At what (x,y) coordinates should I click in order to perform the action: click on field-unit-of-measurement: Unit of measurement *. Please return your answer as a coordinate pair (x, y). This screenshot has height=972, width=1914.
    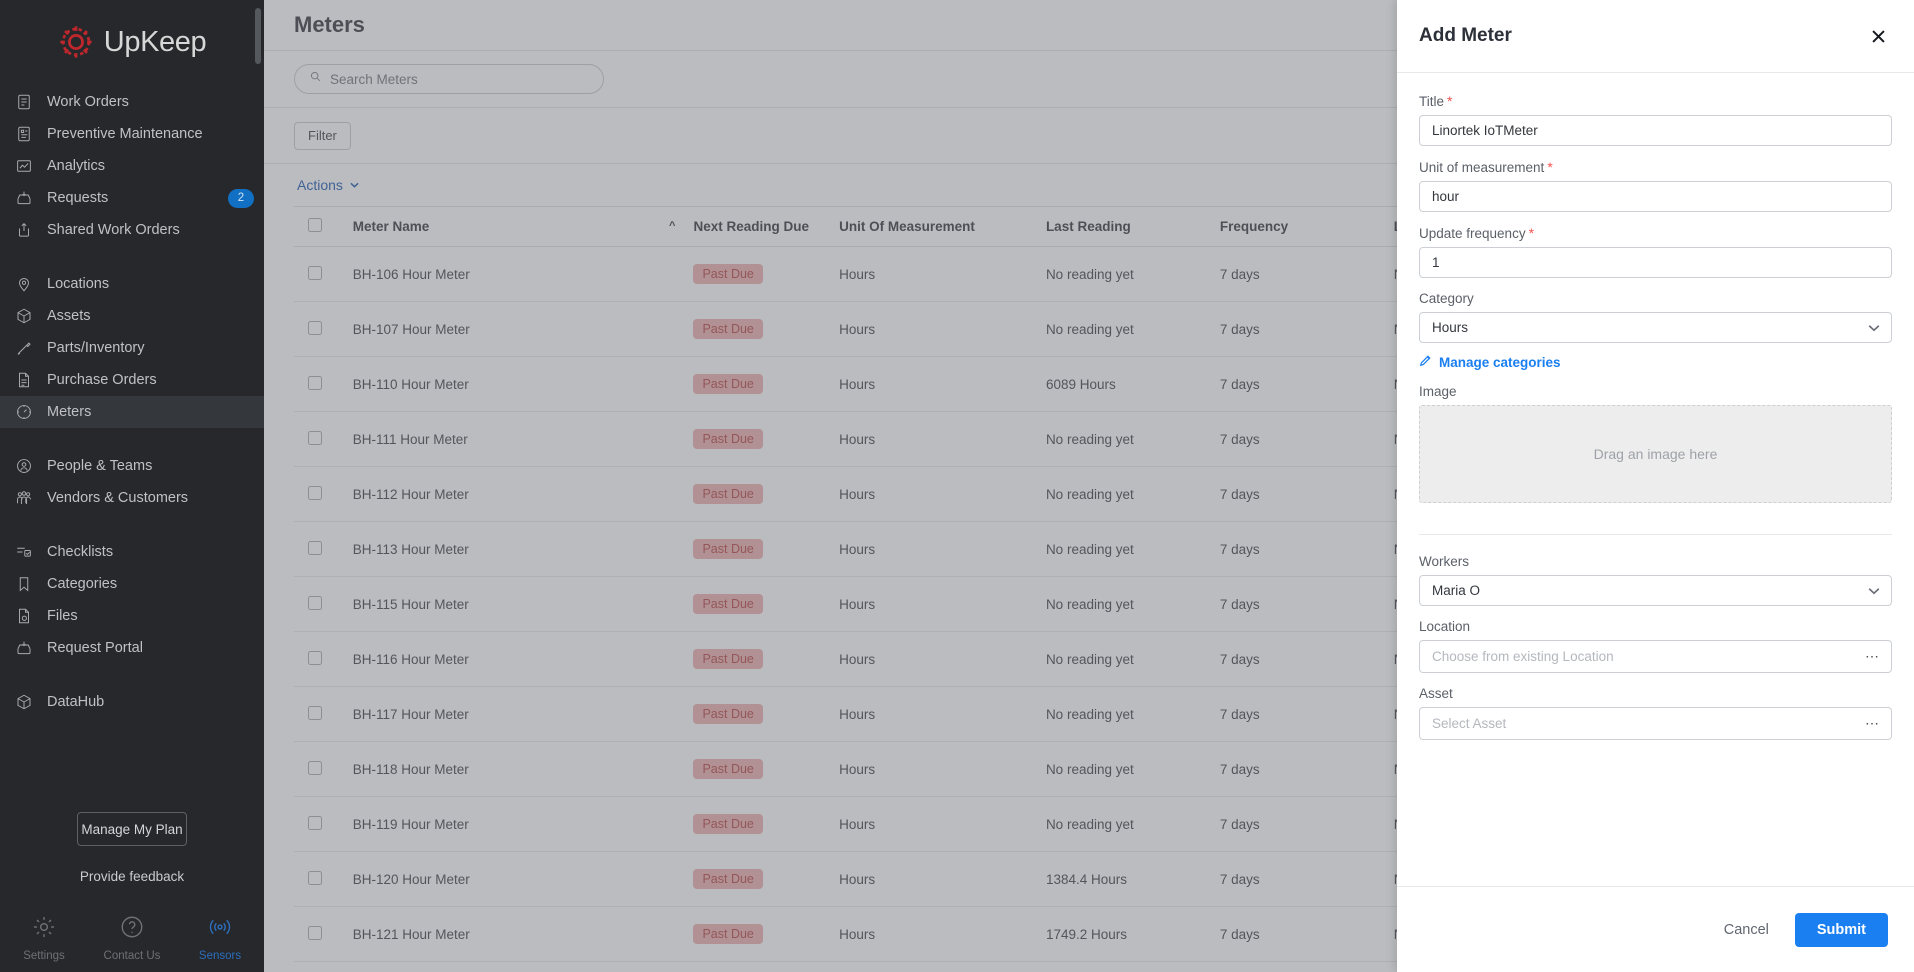
    Looking at the image, I should click on (1655, 185).